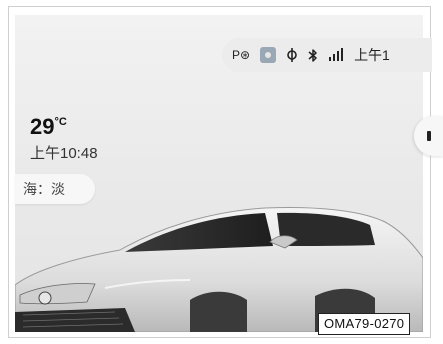  What do you see at coordinates (64, 139) in the screenshot?
I see `weather-widget: 29°C 上午10:48` at bounding box center [64, 139].